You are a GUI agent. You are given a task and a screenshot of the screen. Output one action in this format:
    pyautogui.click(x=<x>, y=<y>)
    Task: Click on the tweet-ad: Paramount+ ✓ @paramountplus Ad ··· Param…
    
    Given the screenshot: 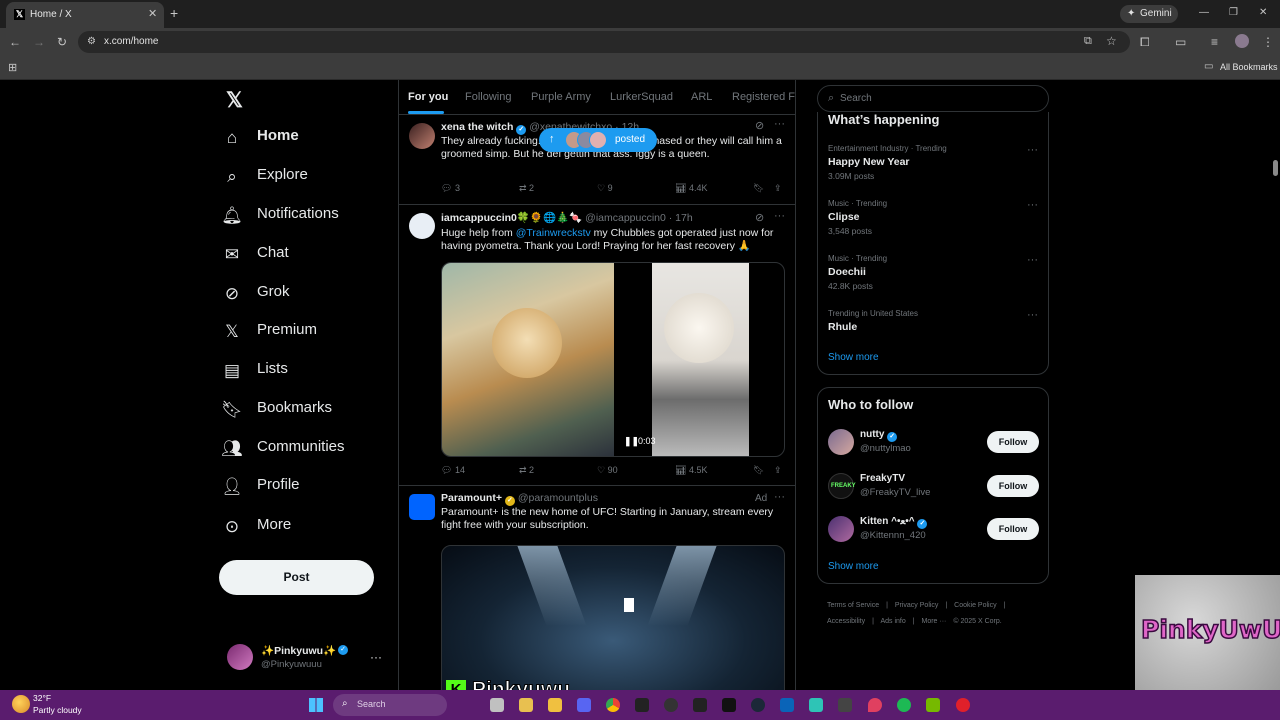 What is the action you would take?
    pyautogui.click(x=597, y=588)
    